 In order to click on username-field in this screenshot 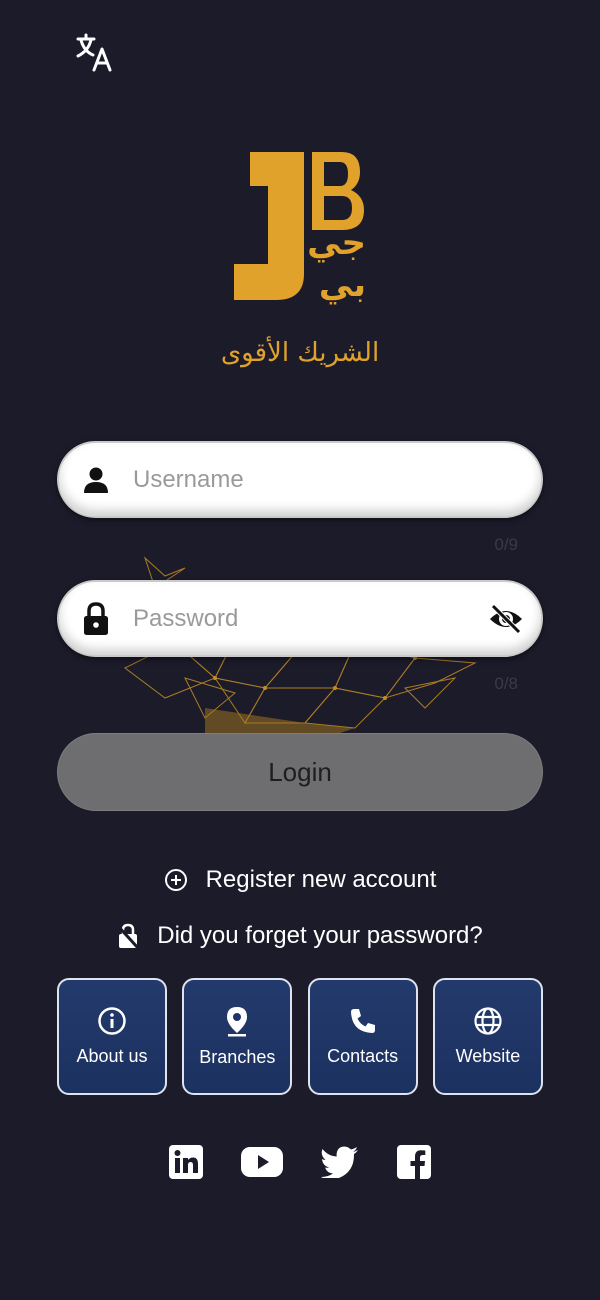, I will do `click(300, 479)`.